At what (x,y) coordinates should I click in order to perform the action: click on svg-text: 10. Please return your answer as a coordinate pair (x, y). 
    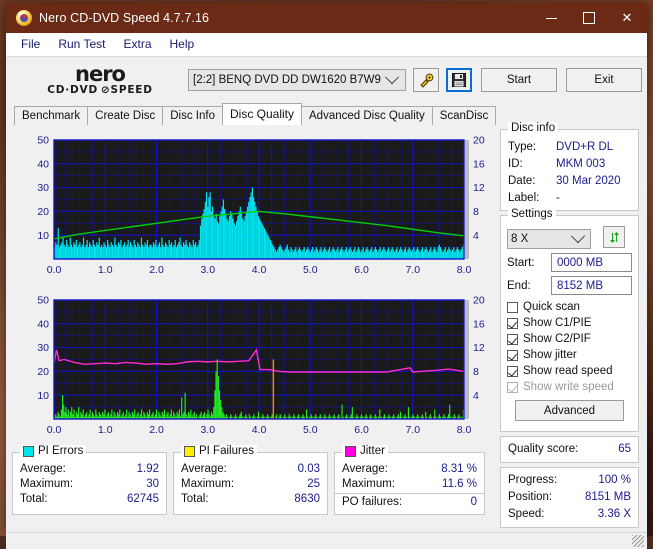
    Looking at the image, I should click on (43, 236).